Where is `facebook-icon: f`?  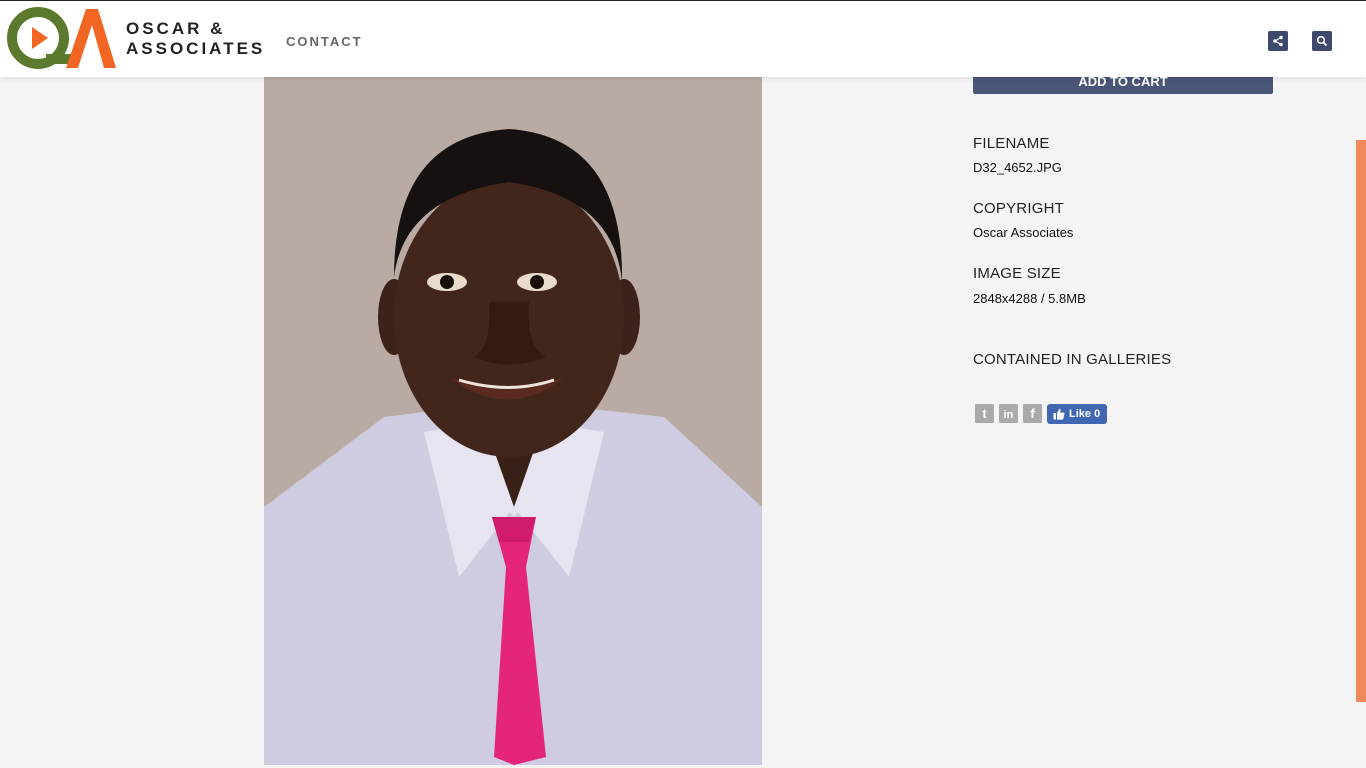 facebook-icon: f is located at coordinates (1032, 413).